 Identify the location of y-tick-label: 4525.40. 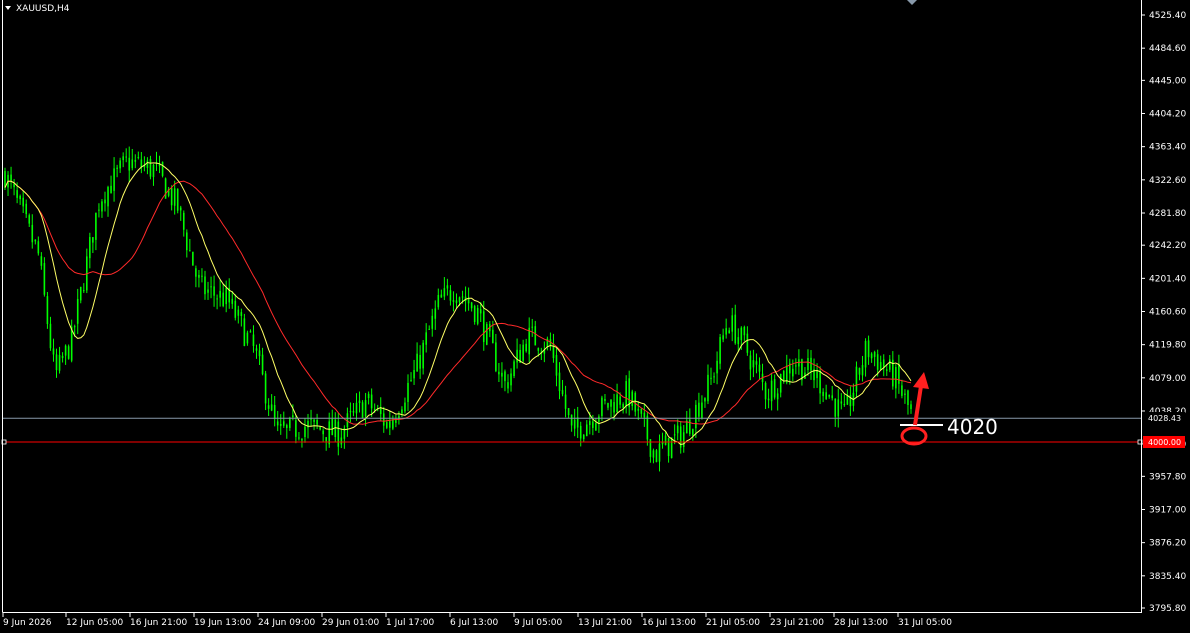
(1167, 16).